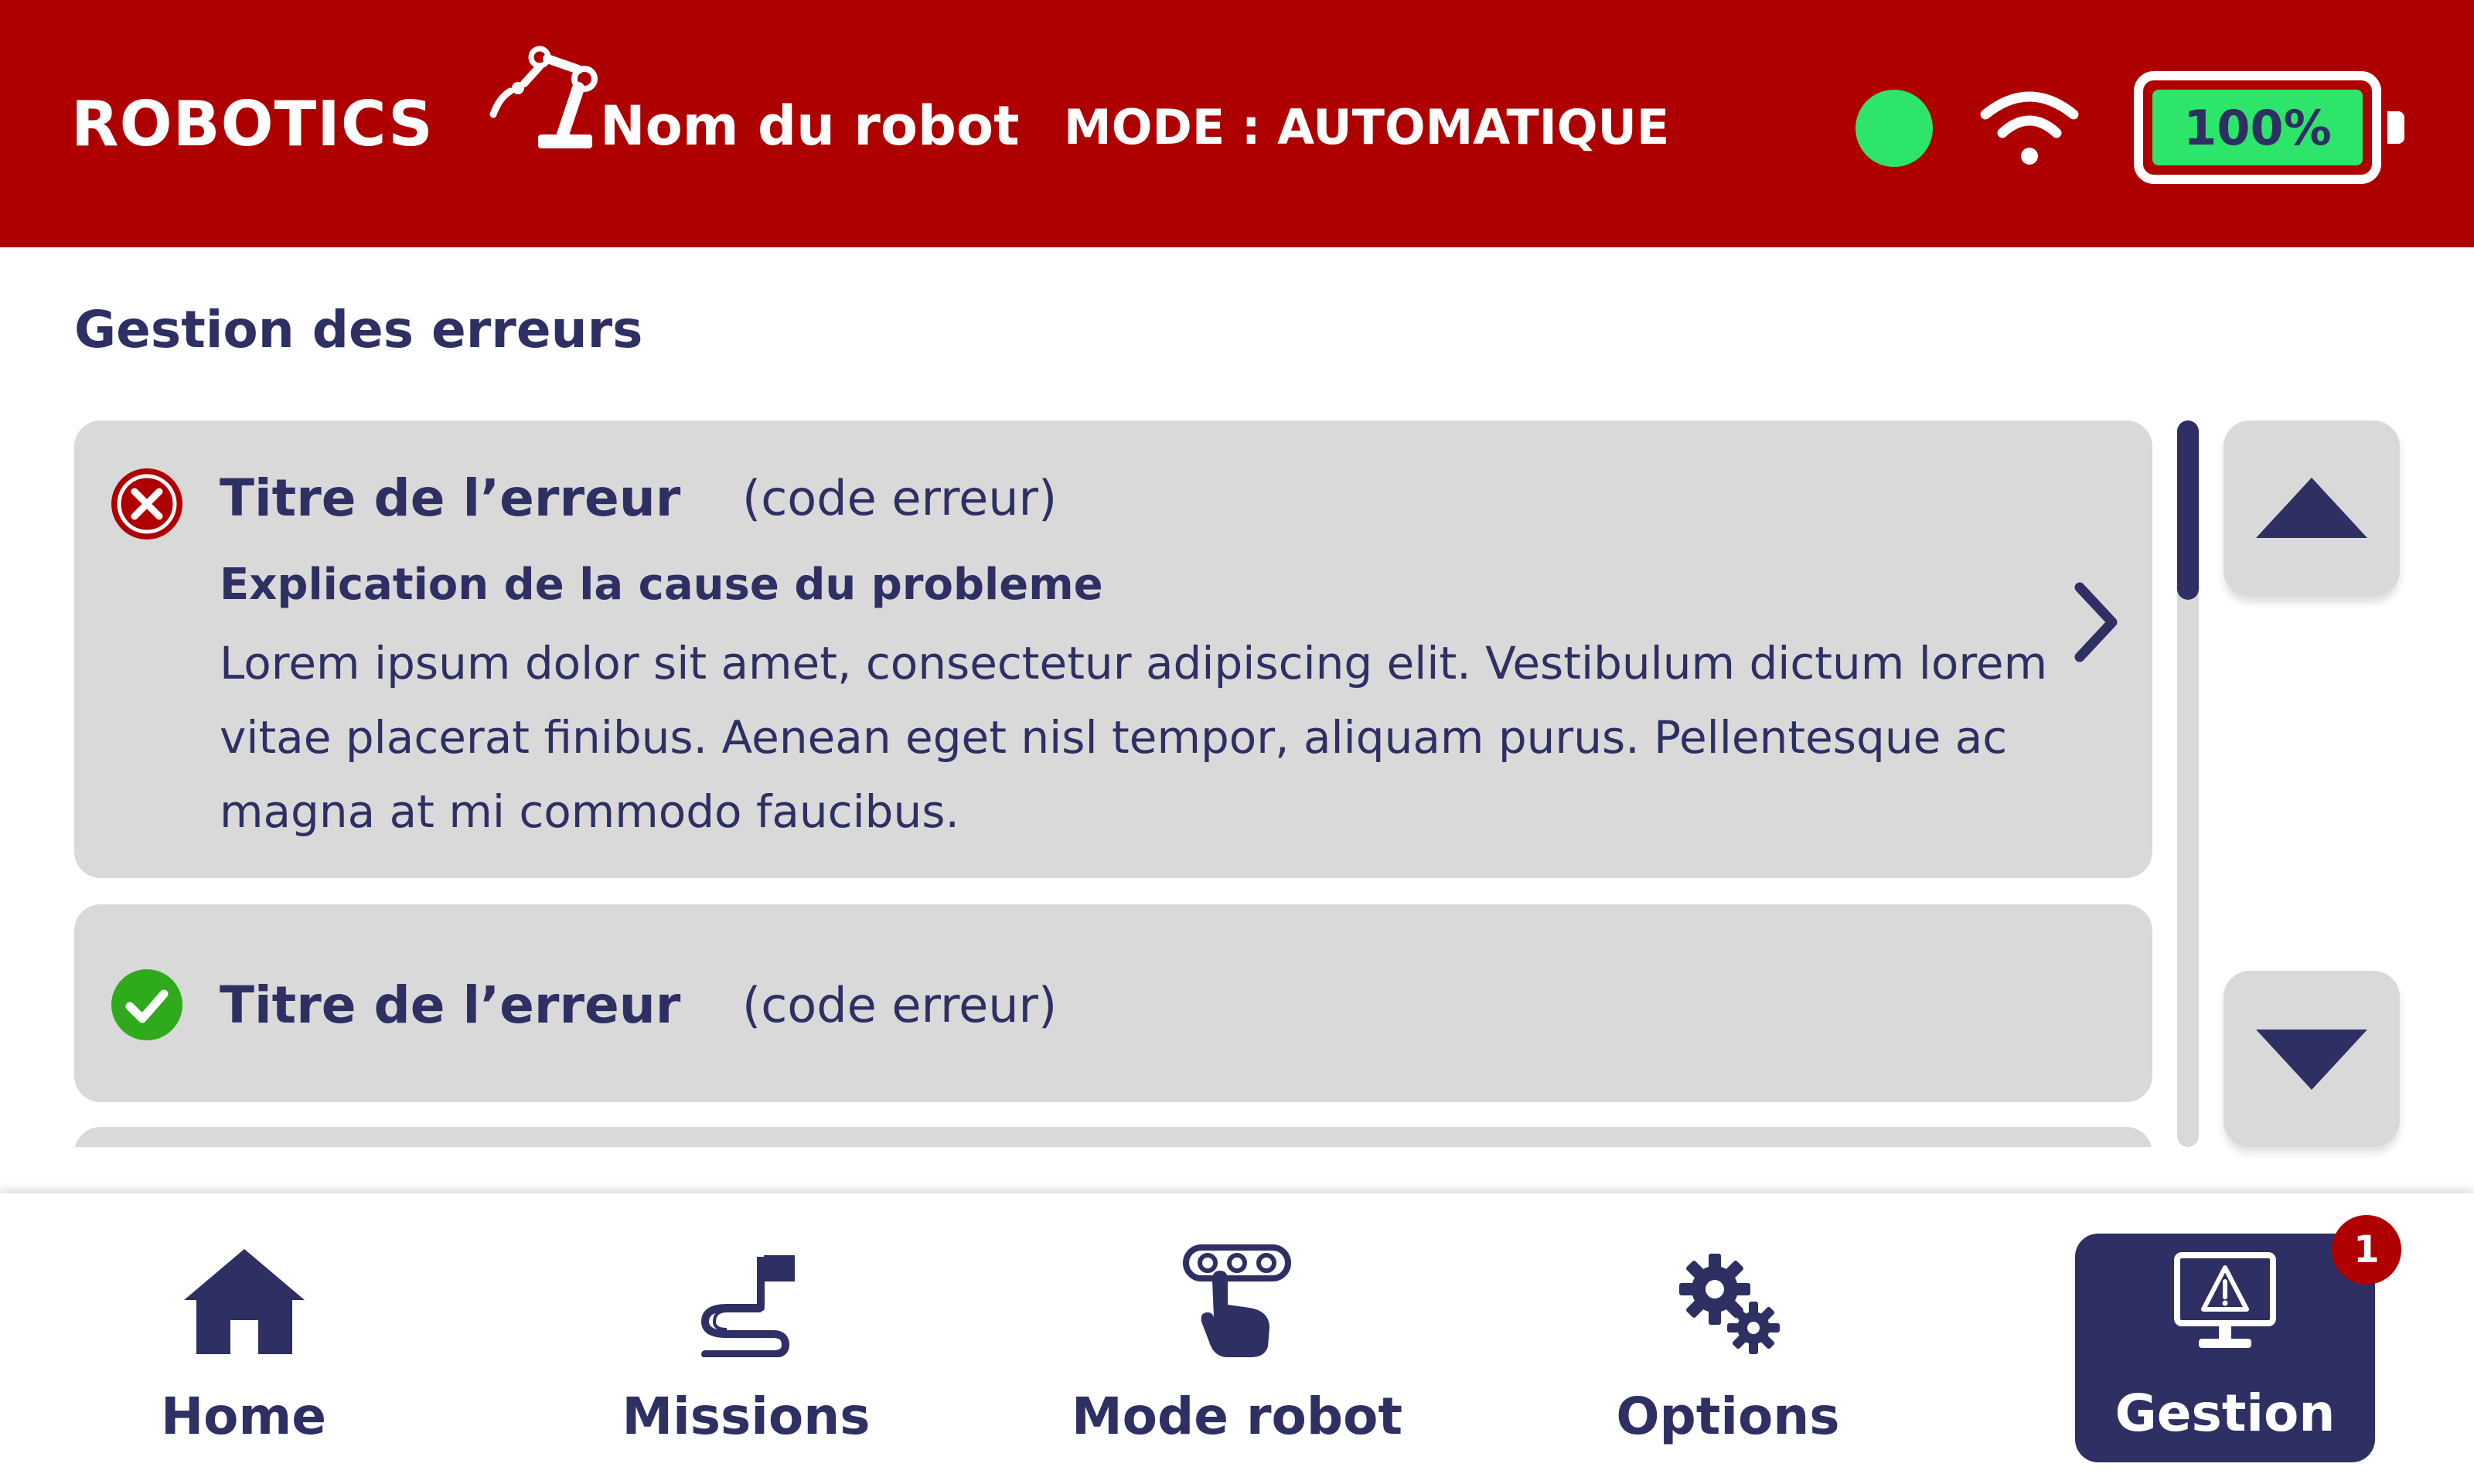 The image size is (2474, 1484). What do you see at coordinates (1894, 128) in the screenshot?
I see `connection-status-indicator` at bounding box center [1894, 128].